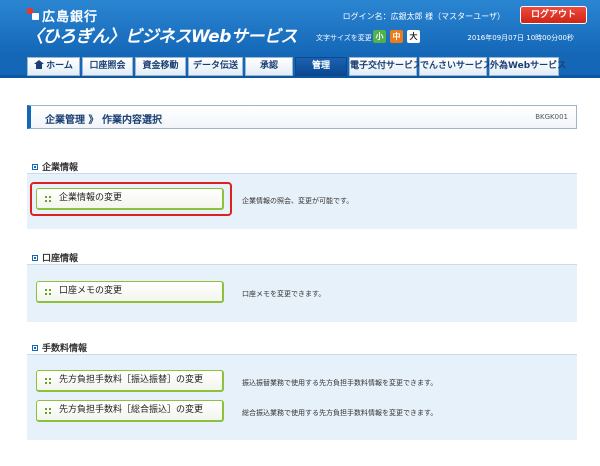 Image resolution: width=600 pixels, height=466 pixels. What do you see at coordinates (91, 291) in the screenshot?
I see `button-label: 口座メモの変更` at bounding box center [91, 291].